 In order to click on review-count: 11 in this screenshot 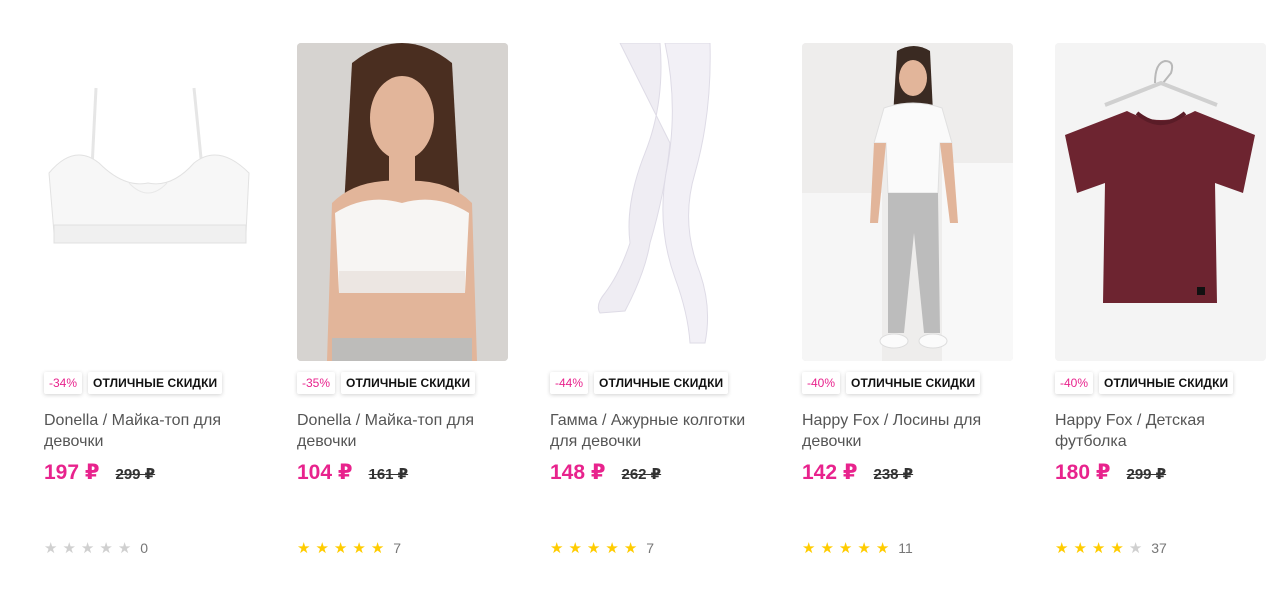, I will do `click(905, 548)`.